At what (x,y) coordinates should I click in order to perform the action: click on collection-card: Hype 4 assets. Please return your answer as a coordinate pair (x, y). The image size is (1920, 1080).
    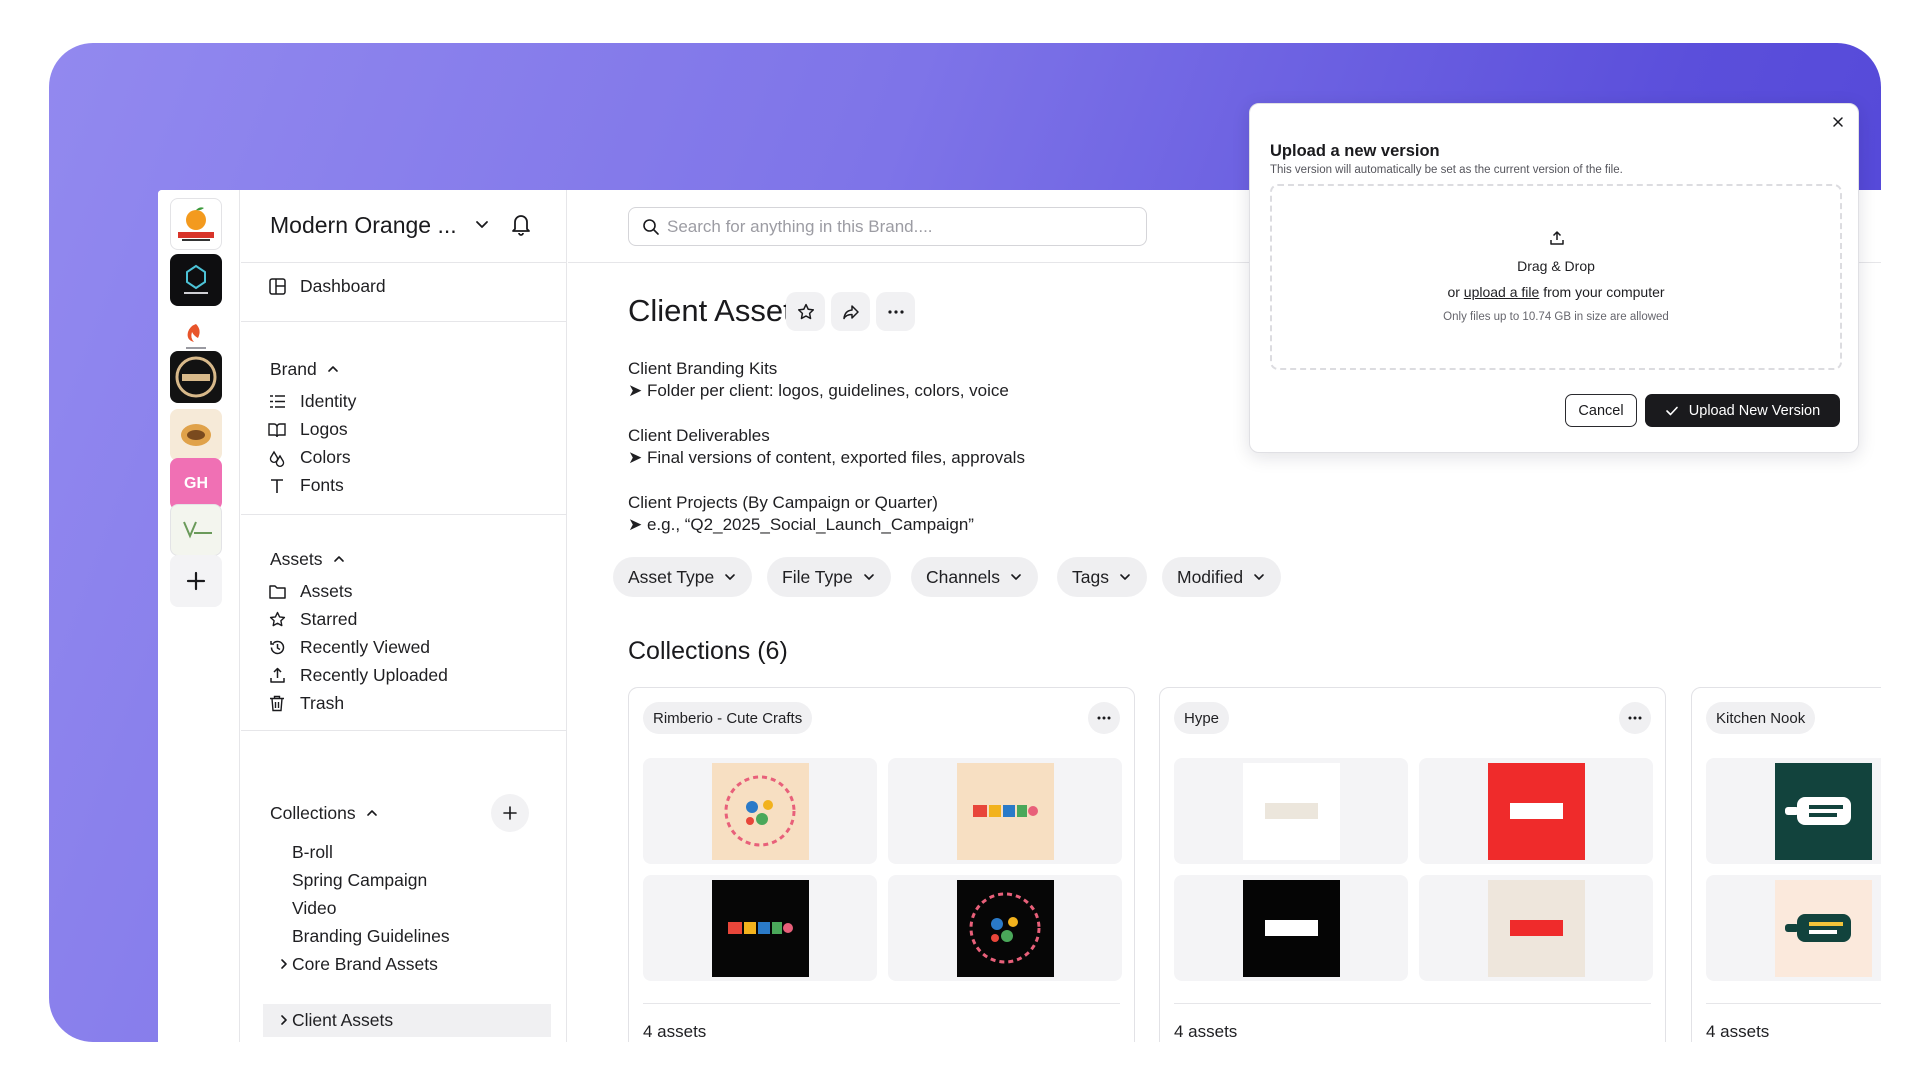
    Looking at the image, I should click on (1412, 864).